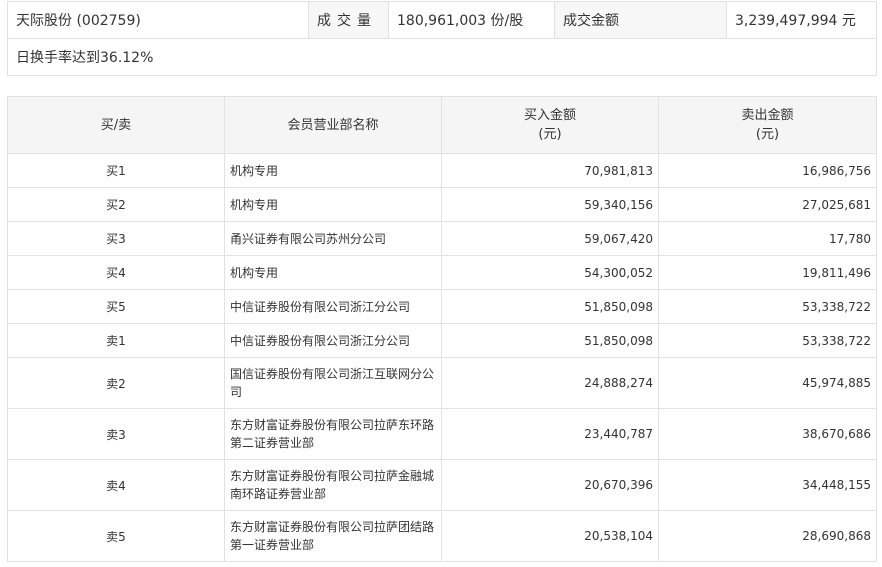 The height and width of the screenshot is (567, 882). Describe the element at coordinates (767, 170) in the screenshot. I see `row-sell: 16,986,756` at that location.